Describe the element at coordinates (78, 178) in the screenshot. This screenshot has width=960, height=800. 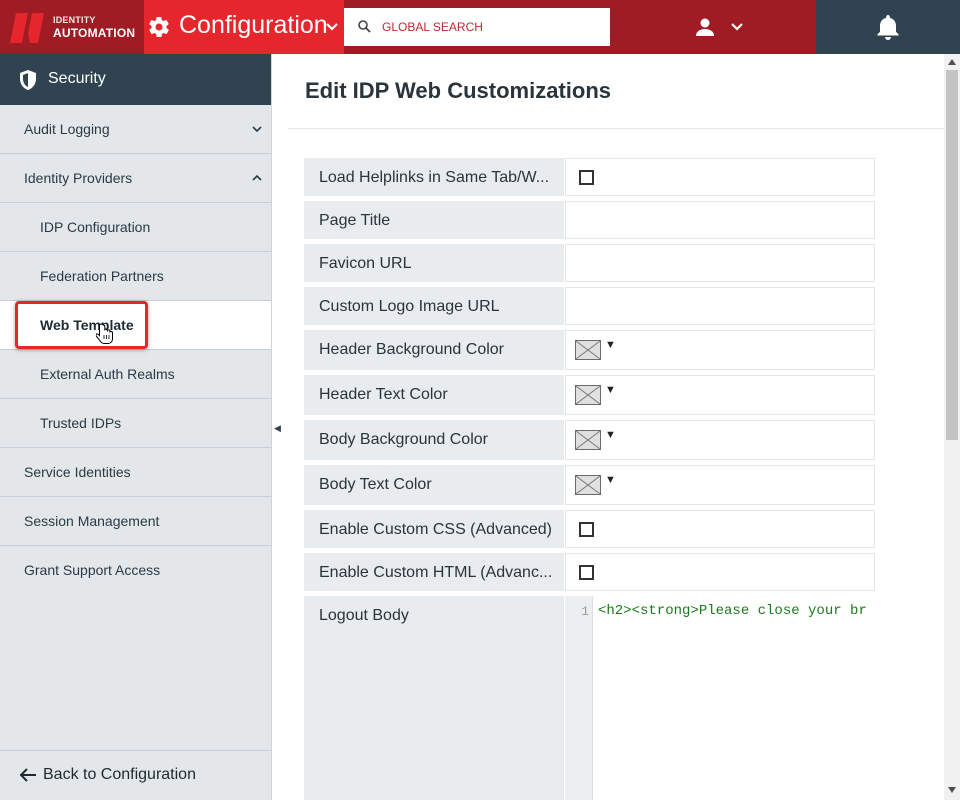
I see `sidebar-item-label: Identity Providers` at that location.